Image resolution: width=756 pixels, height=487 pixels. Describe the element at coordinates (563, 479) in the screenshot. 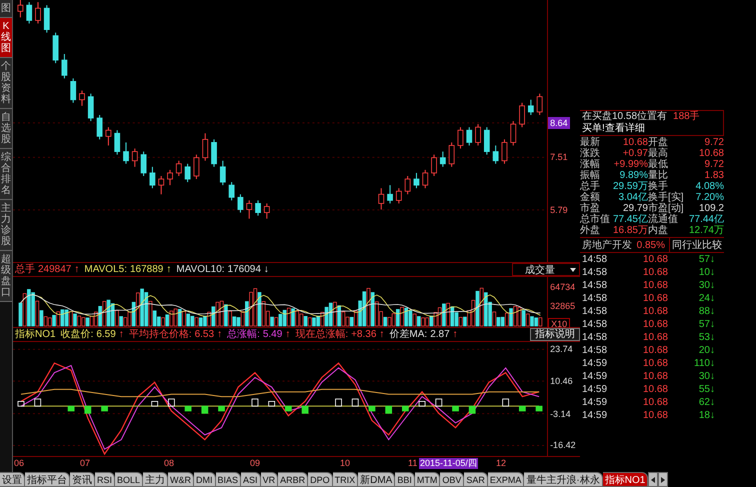

I see `indicator-tab: 量牛主升浪·林永` at that location.